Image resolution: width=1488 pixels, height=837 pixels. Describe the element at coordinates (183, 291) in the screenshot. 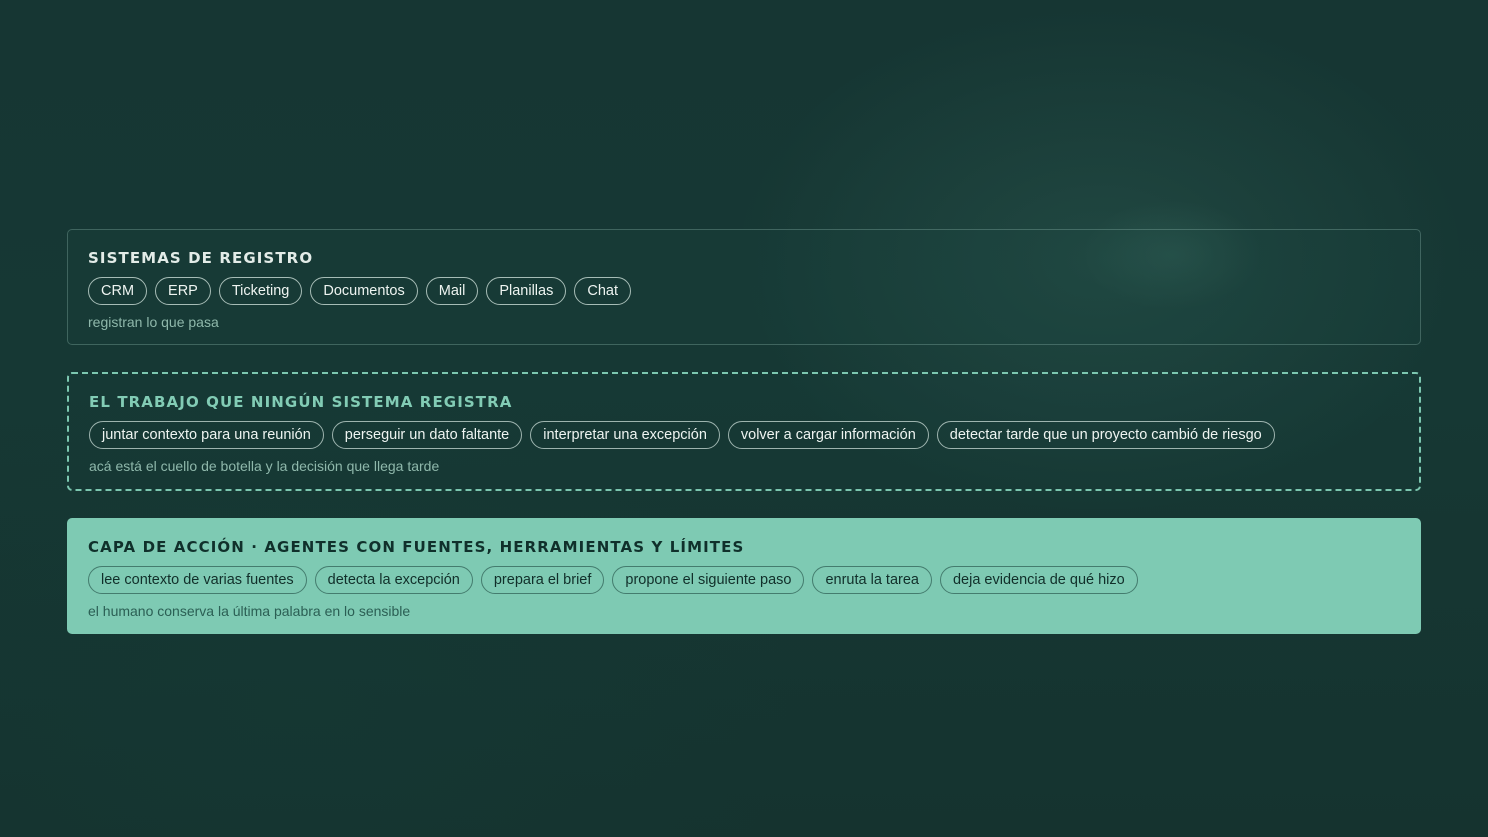

I see `chip-erp: ERP` at that location.